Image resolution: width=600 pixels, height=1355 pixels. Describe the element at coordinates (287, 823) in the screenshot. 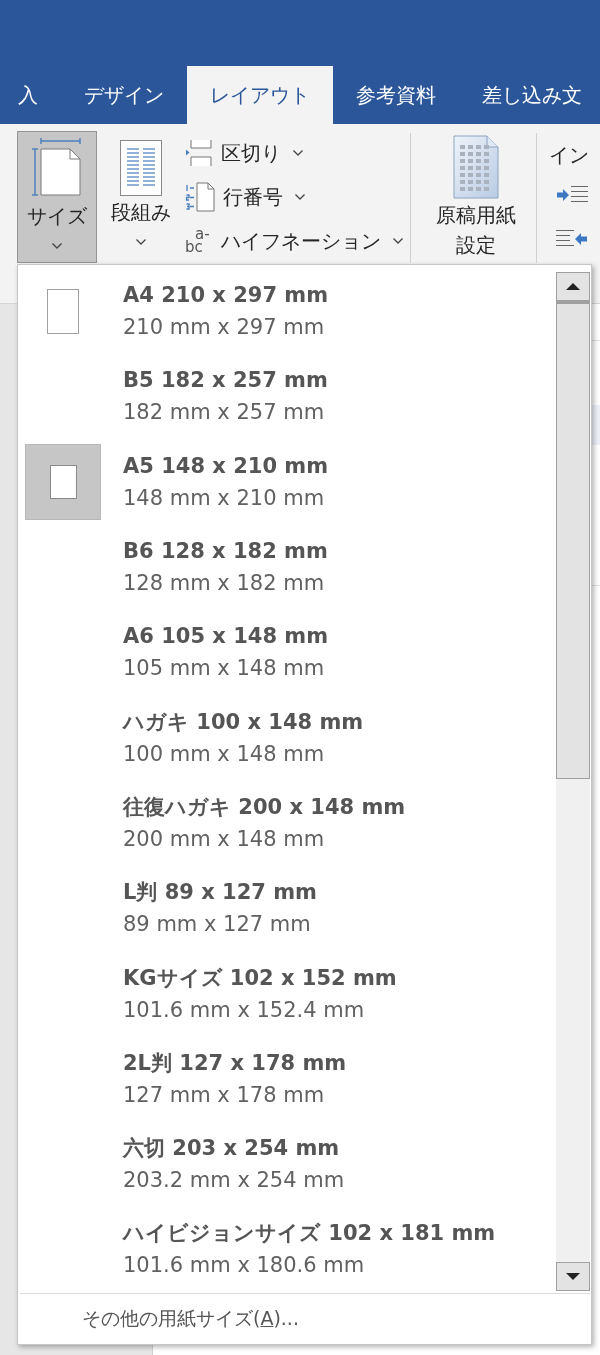

I see `paper-size-option: 往復ハガキ 200 x 148 mm 200 mm x 148 mm` at that location.